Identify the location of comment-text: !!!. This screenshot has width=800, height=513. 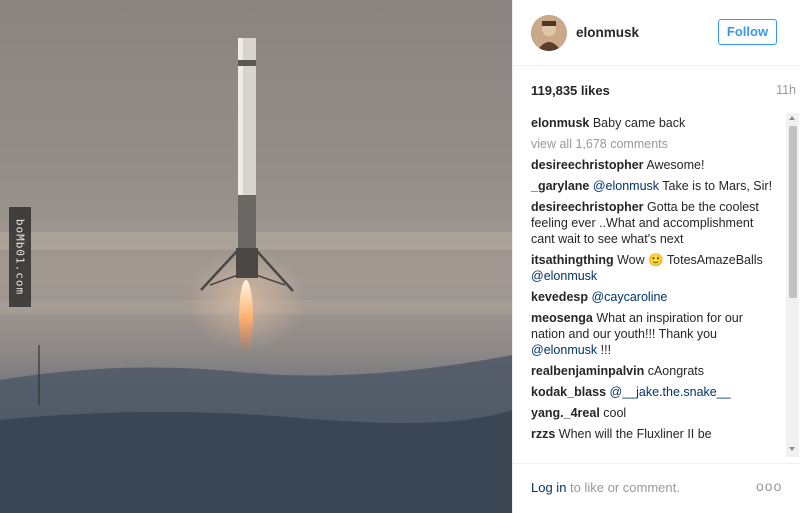
(604, 350).